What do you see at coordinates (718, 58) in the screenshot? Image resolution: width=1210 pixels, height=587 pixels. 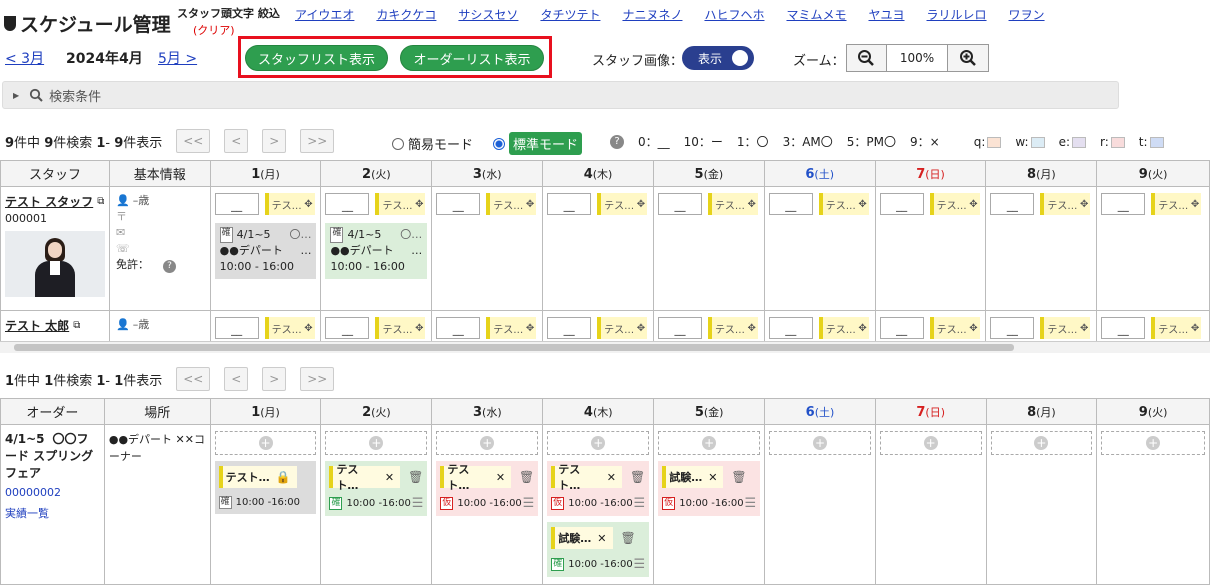 I see `staff-image-toggle: 表示` at bounding box center [718, 58].